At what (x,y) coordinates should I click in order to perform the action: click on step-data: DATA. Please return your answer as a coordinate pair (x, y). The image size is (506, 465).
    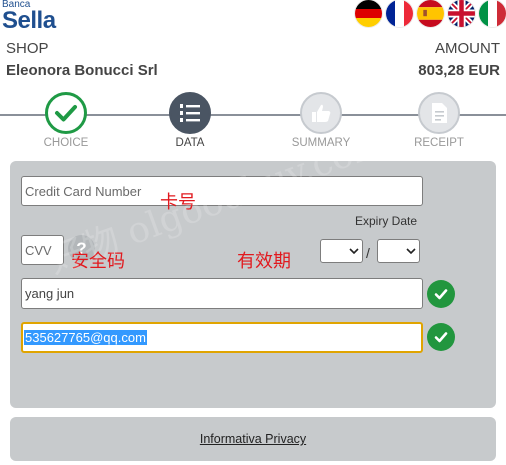
    Looking at the image, I should click on (190, 120).